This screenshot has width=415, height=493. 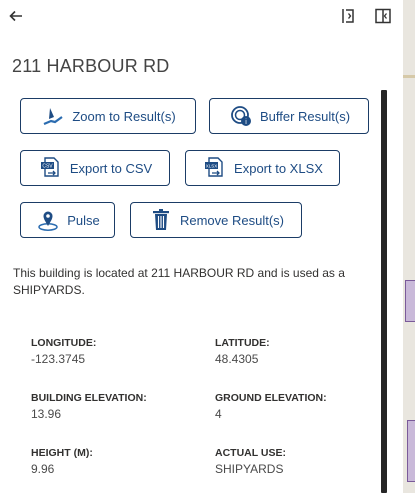 What do you see at coordinates (271, 406) in the screenshot?
I see `attribute-ground-elevation: GROUND ELEVATION: 4` at bounding box center [271, 406].